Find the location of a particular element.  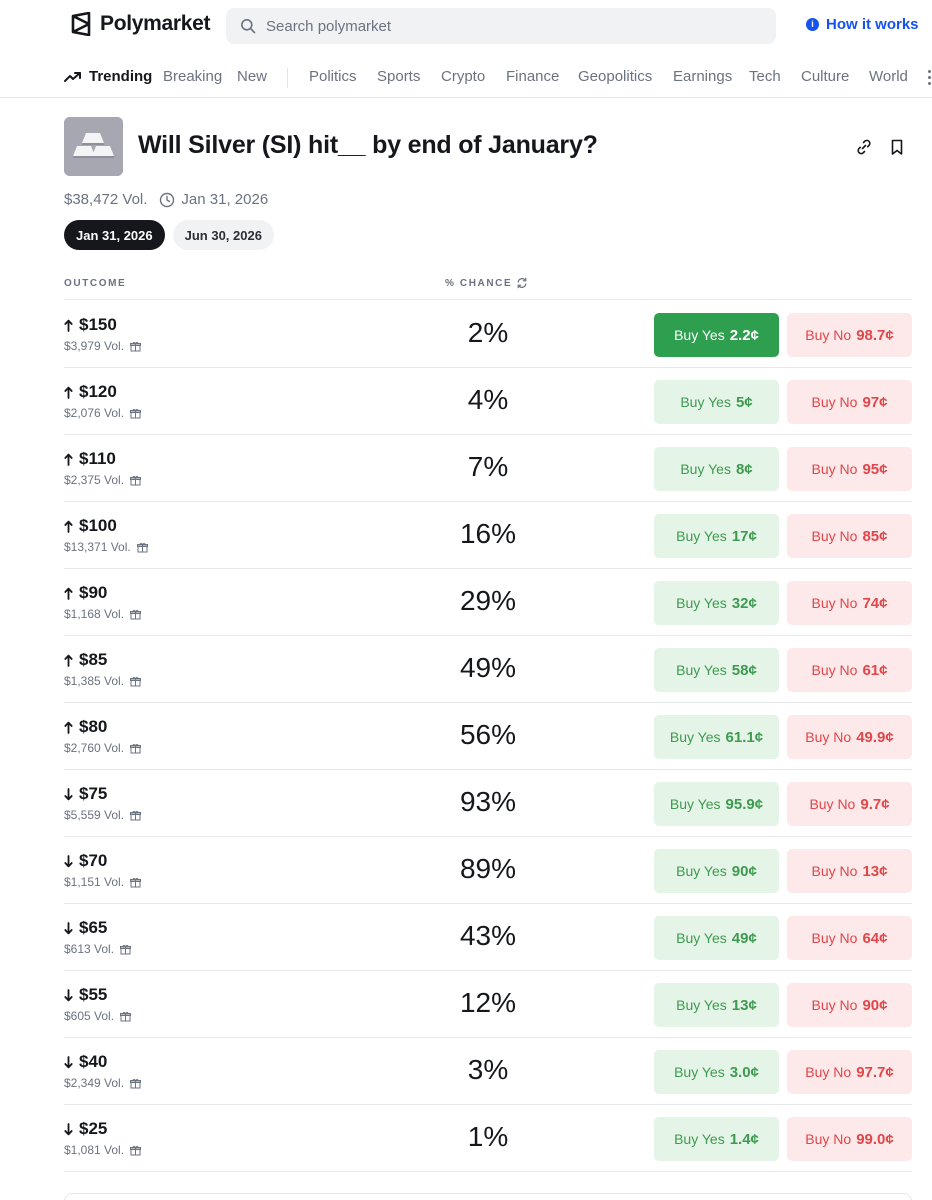

outcome-volume: $3,979 Vol. is located at coordinates (103, 346).